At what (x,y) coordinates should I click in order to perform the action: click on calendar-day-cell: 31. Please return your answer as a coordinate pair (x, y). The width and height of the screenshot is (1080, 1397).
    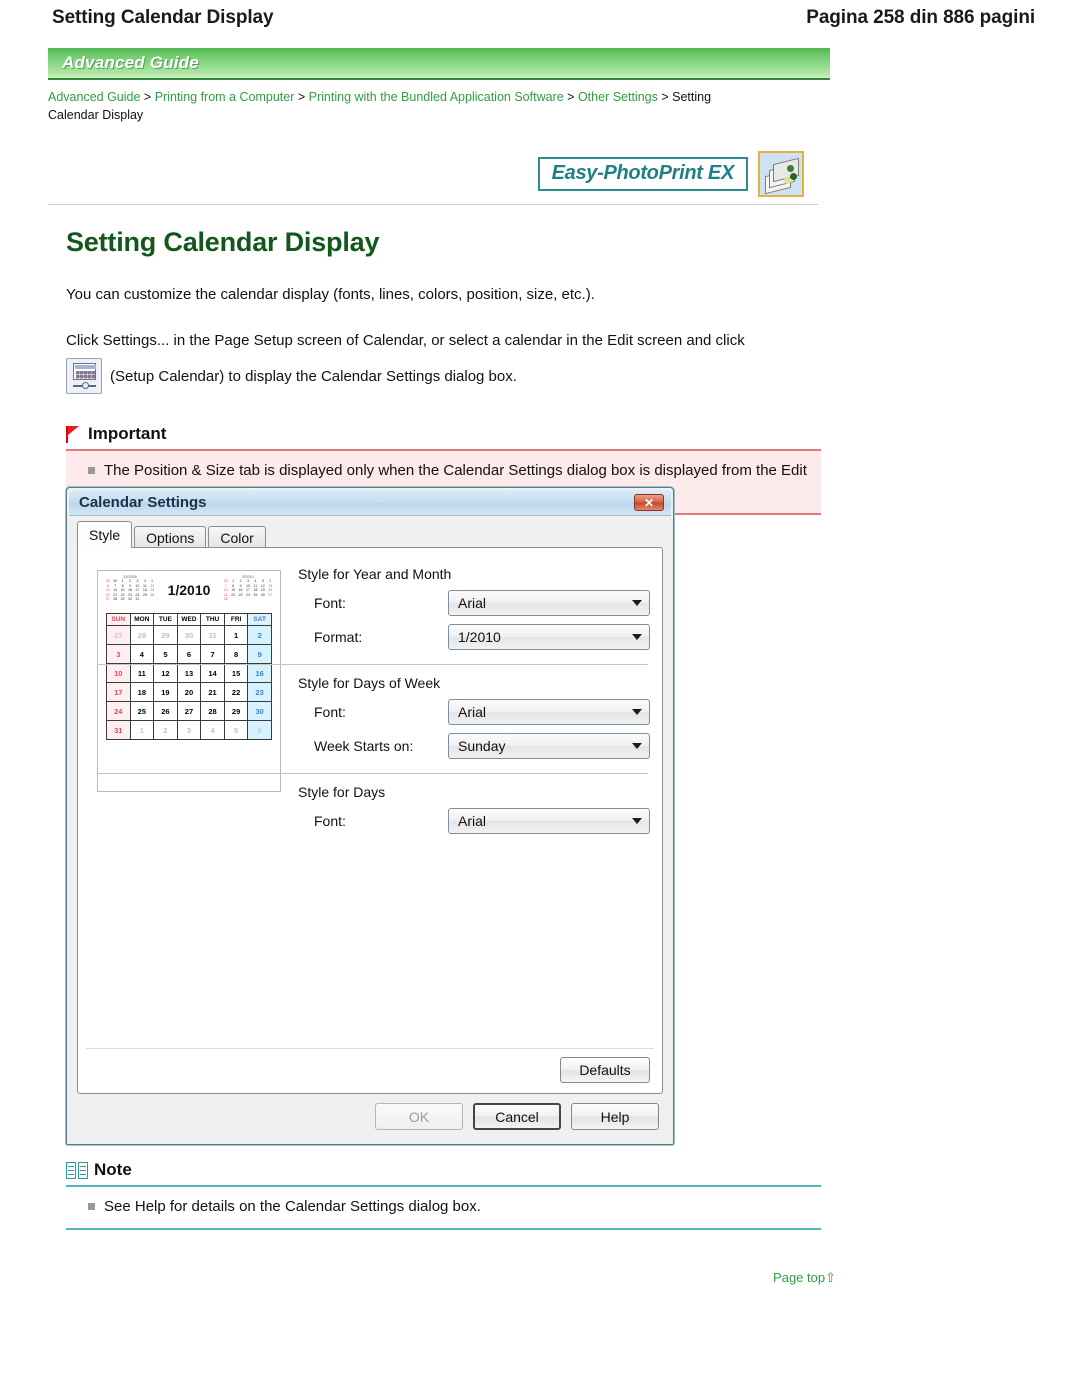
    Looking at the image, I should click on (118, 730).